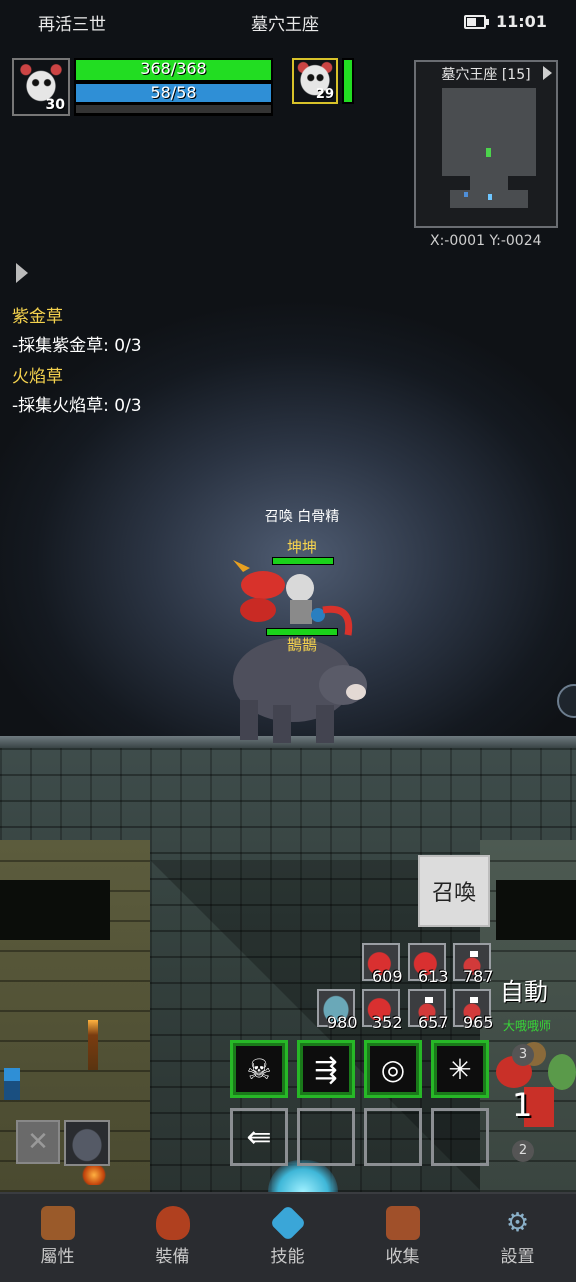  I want to click on helmet-icon, so click(57, 1223).